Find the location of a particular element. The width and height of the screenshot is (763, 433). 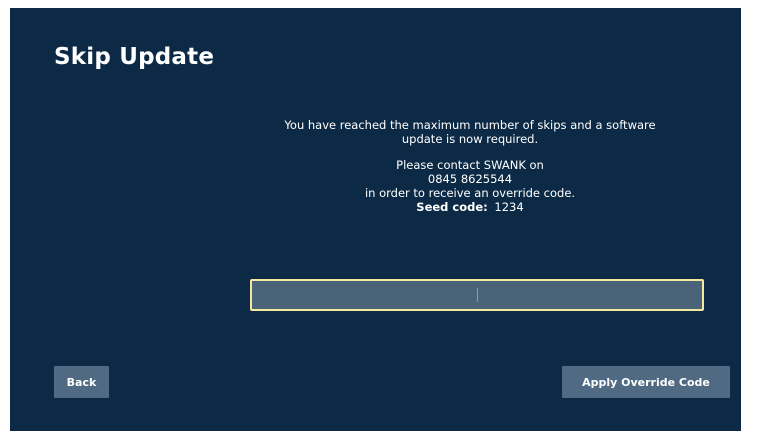

seed-code-value: 1234 is located at coordinates (509, 207).